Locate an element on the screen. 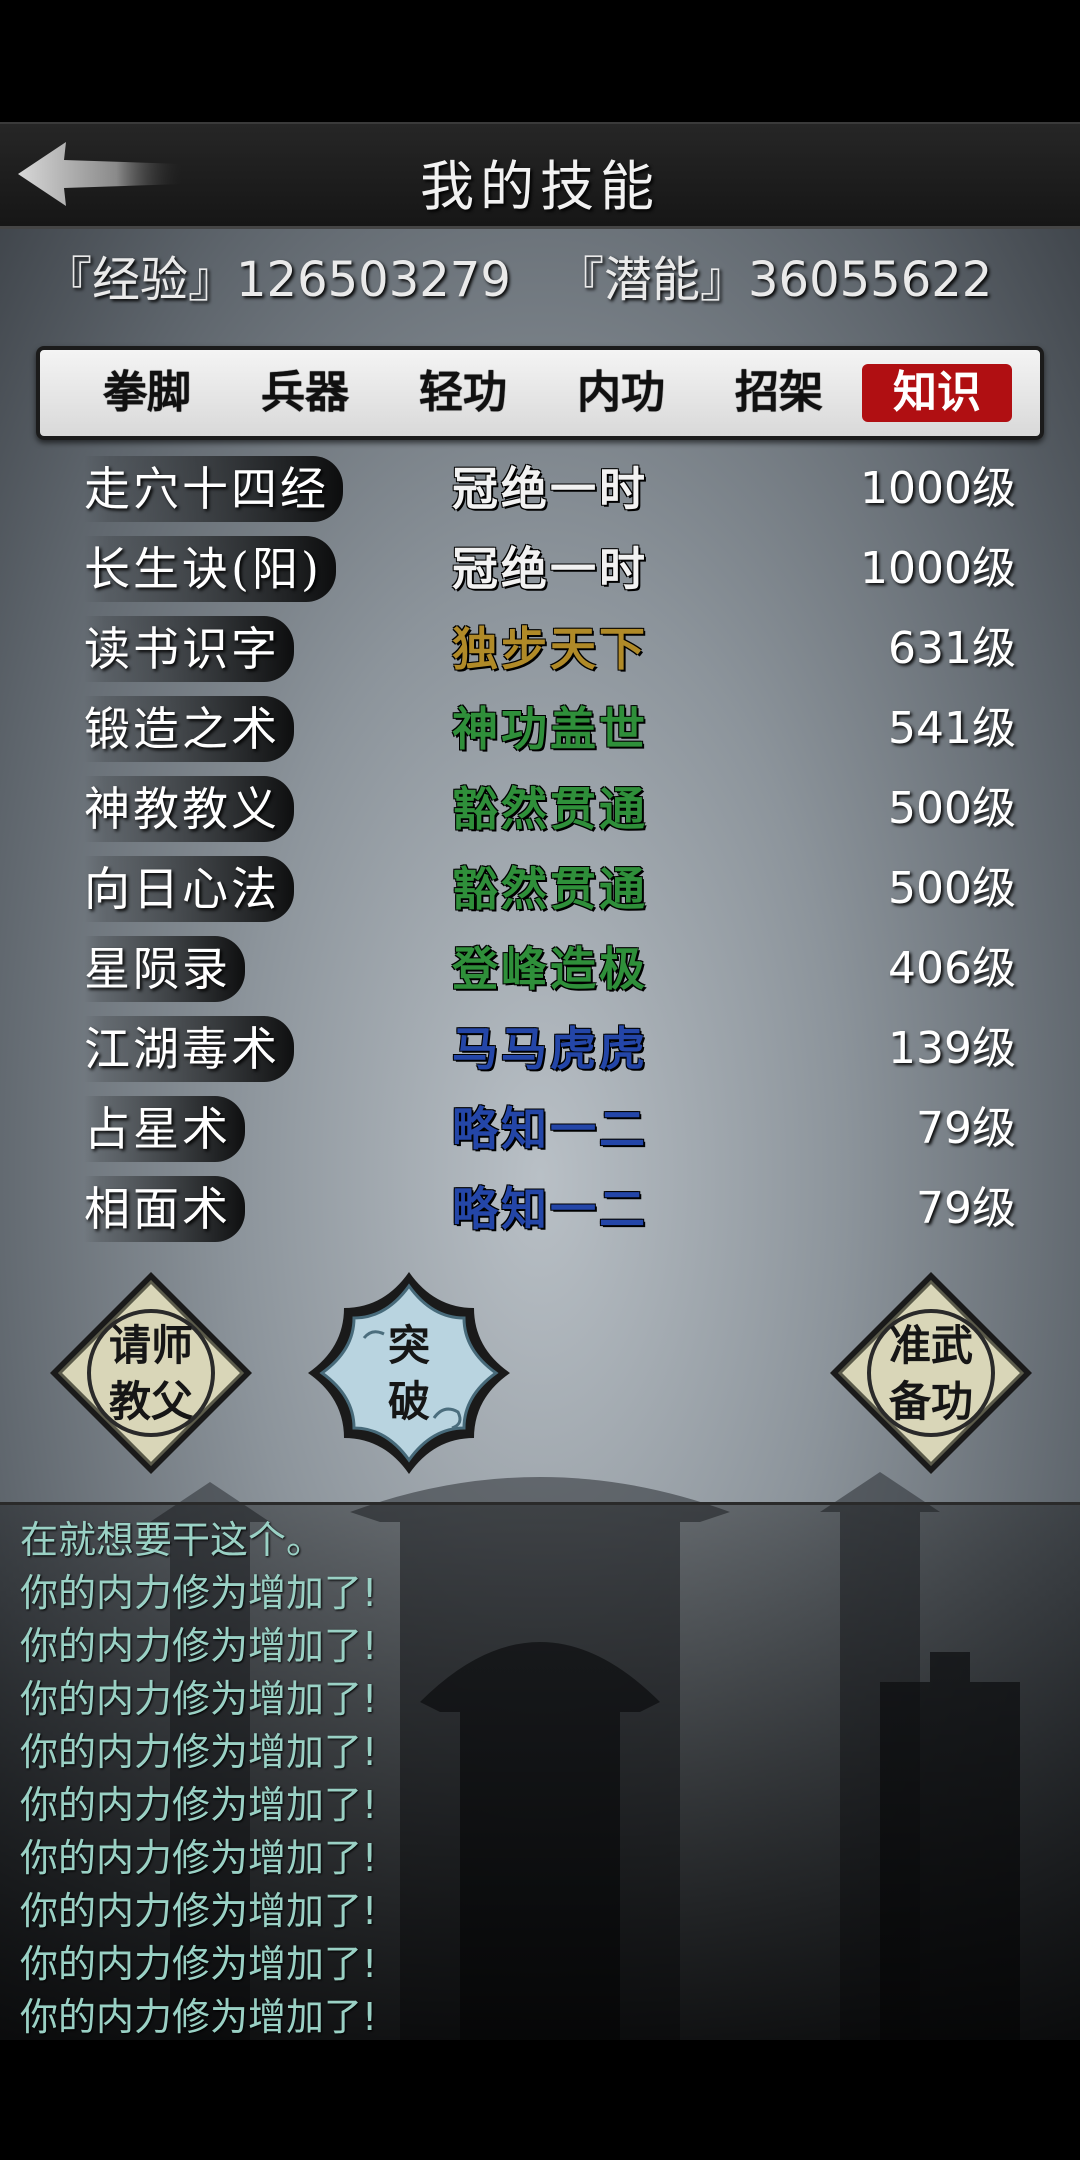  header-bar: 我的技能 is located at coordinates (540, 175).